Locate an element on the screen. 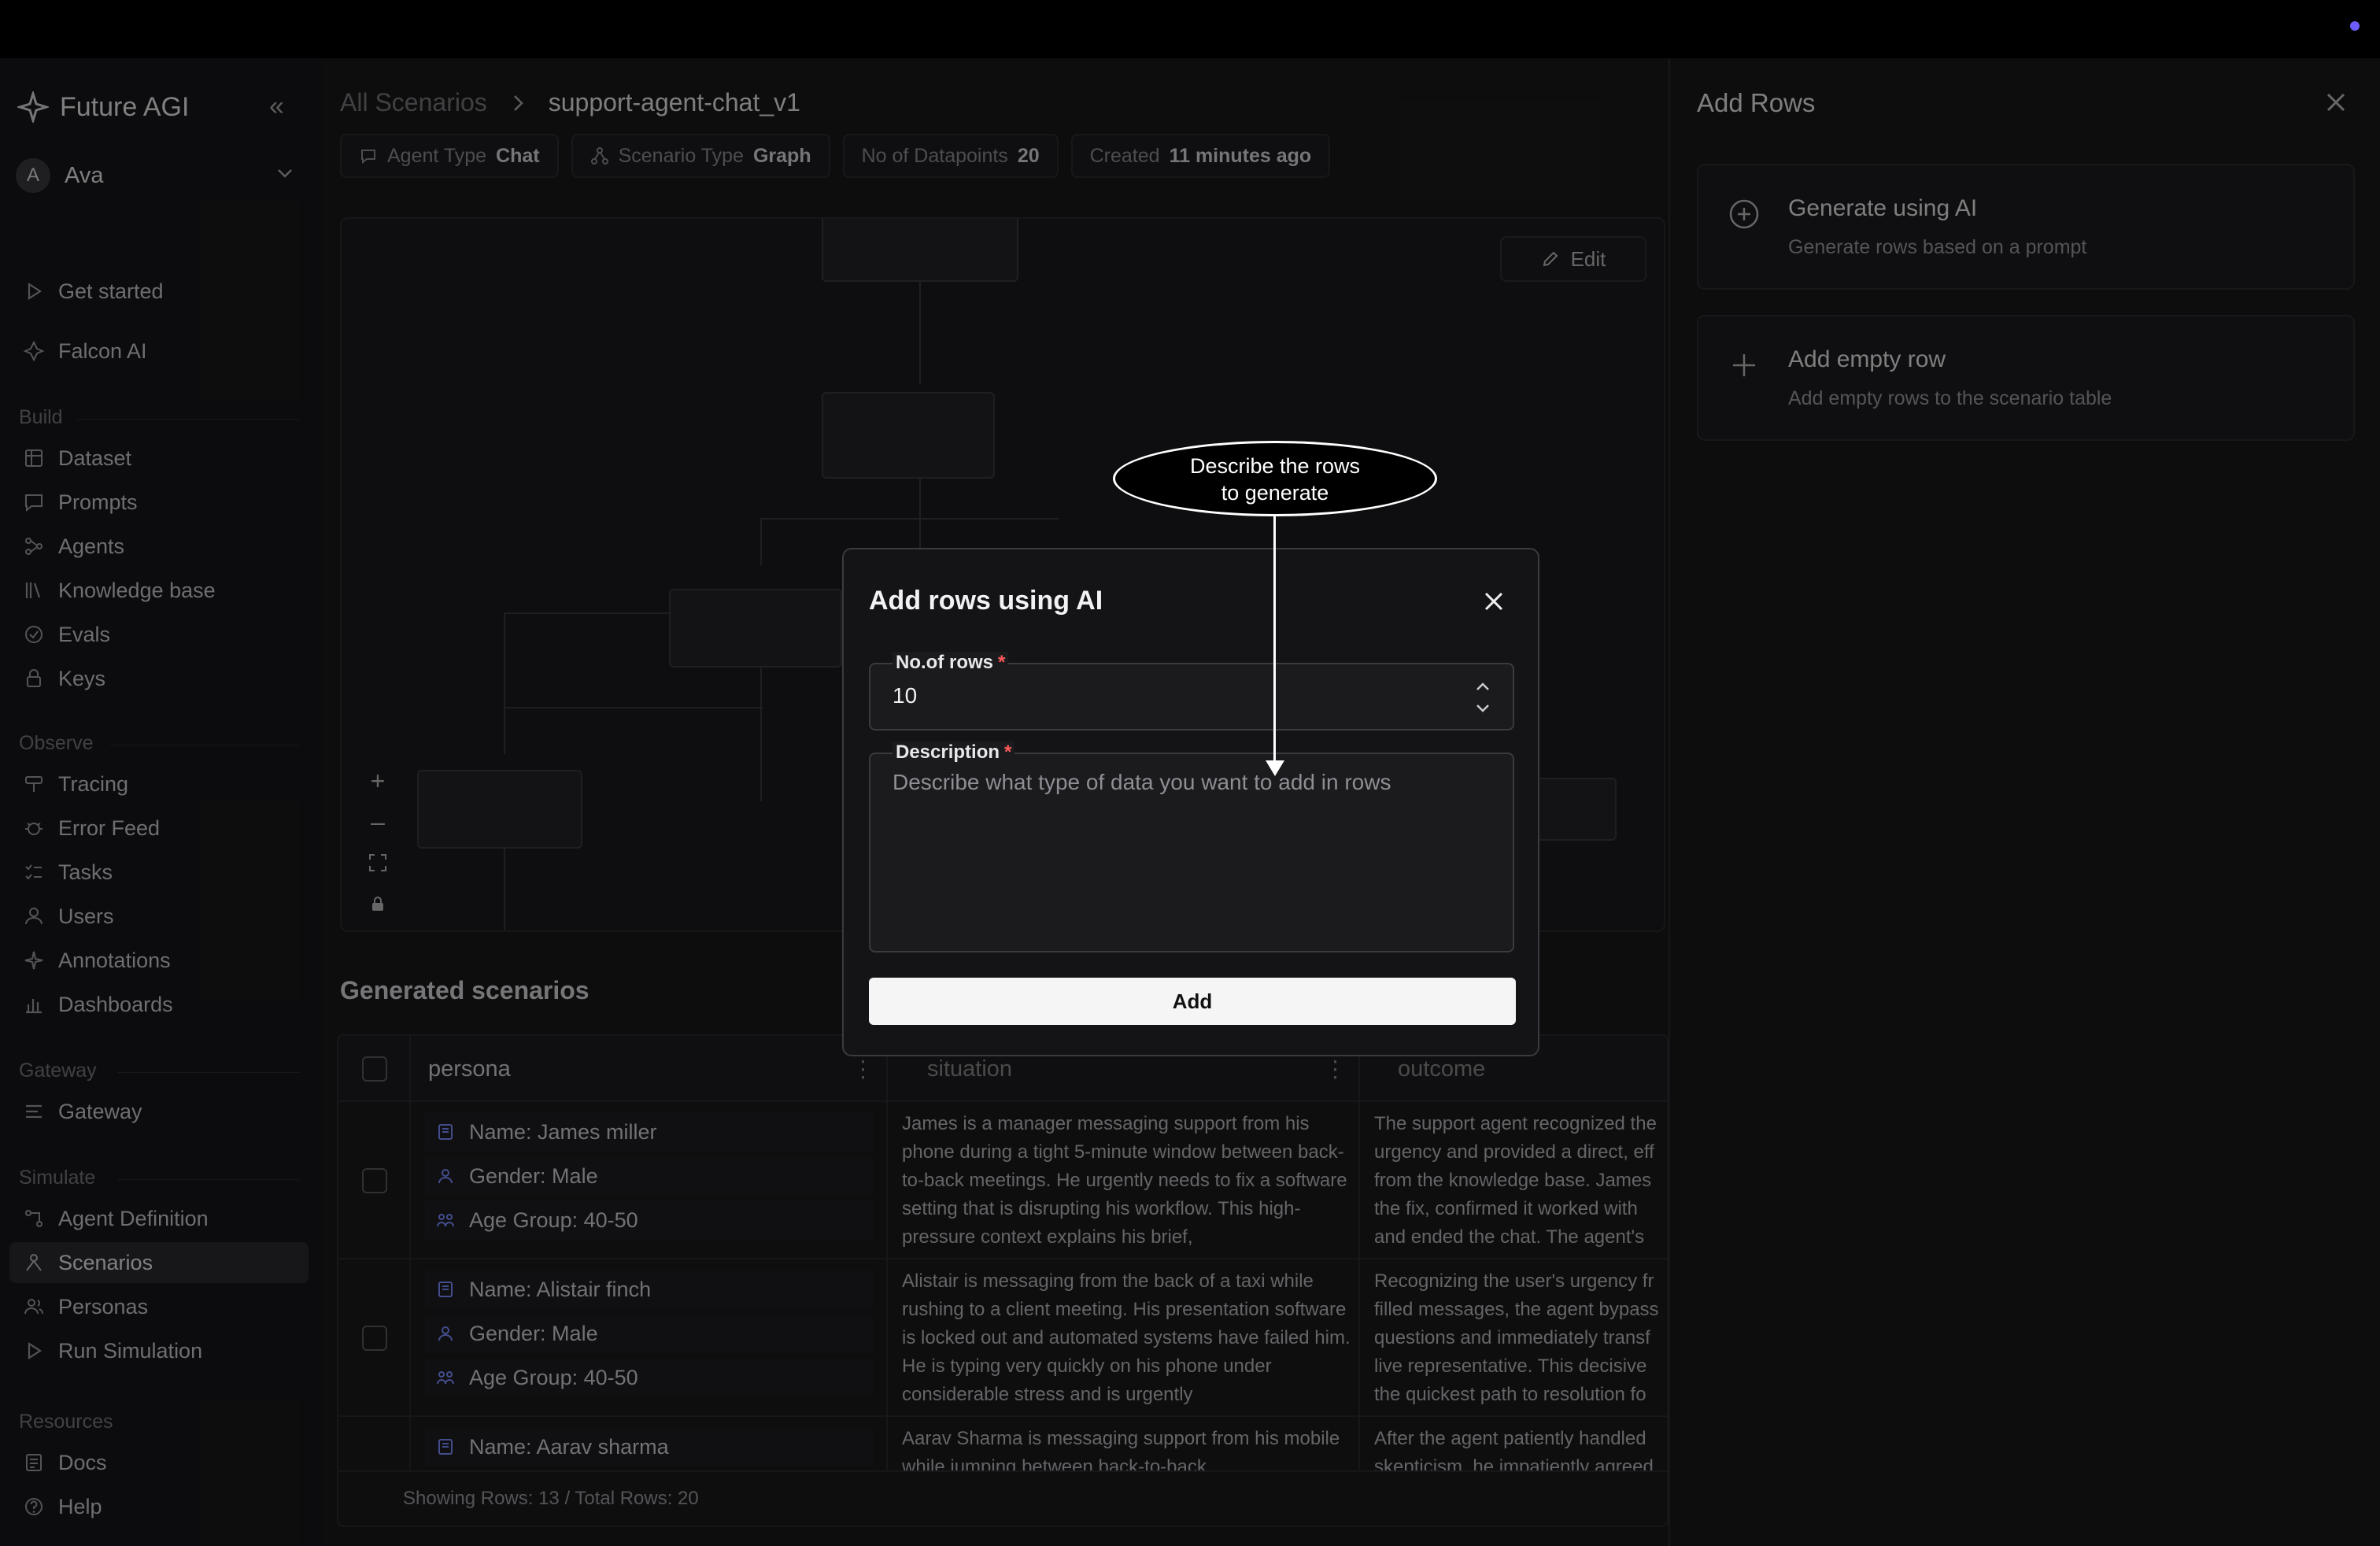 Image resolution: width=2380 pixels, height=1546 pixels. rows-count-label: No.of rows * is located at coordinates (951, 663).